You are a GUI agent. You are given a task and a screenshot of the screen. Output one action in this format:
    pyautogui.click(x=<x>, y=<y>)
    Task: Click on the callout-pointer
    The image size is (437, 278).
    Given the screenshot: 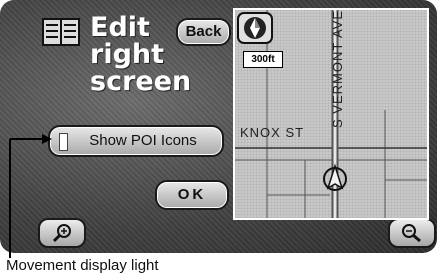 What is the action you would take?
    pyautogui.click(x=30, y=196)
    